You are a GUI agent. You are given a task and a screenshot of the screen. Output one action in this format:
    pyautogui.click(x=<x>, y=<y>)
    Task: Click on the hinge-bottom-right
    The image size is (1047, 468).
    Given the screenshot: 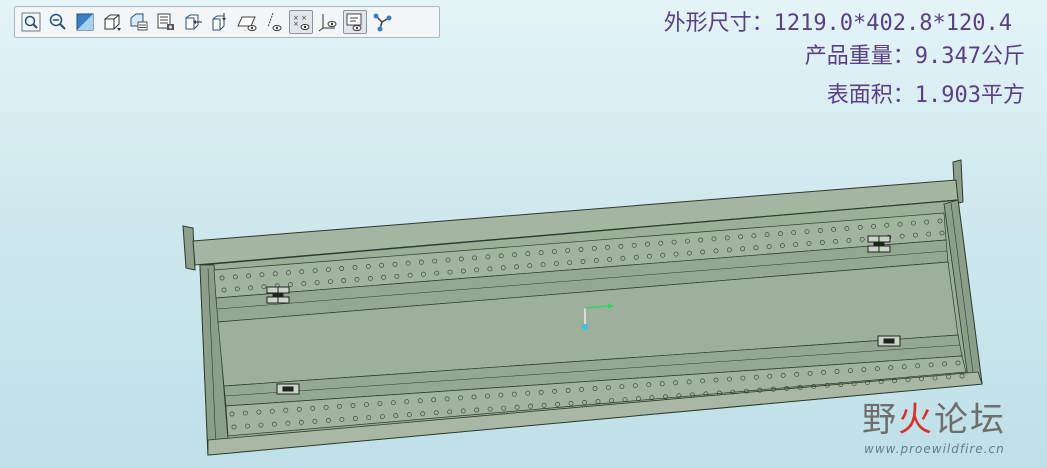 What is the action you would take?
    pyautogui.click(x=889, y=341)
    